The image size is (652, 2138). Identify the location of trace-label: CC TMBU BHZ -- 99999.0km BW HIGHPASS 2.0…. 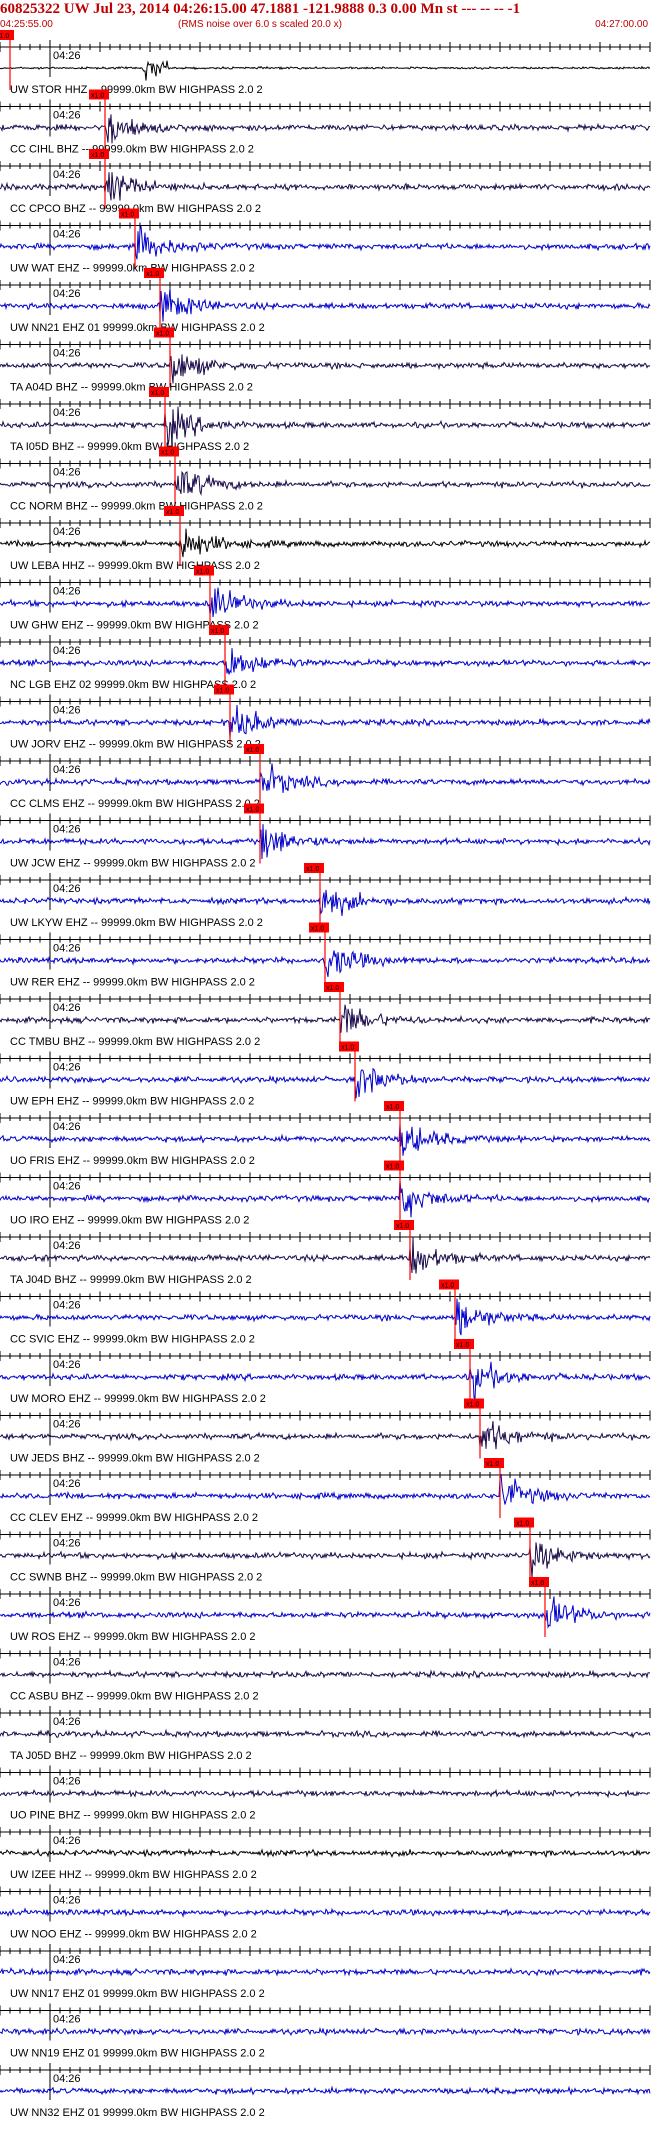
(135, 1042).